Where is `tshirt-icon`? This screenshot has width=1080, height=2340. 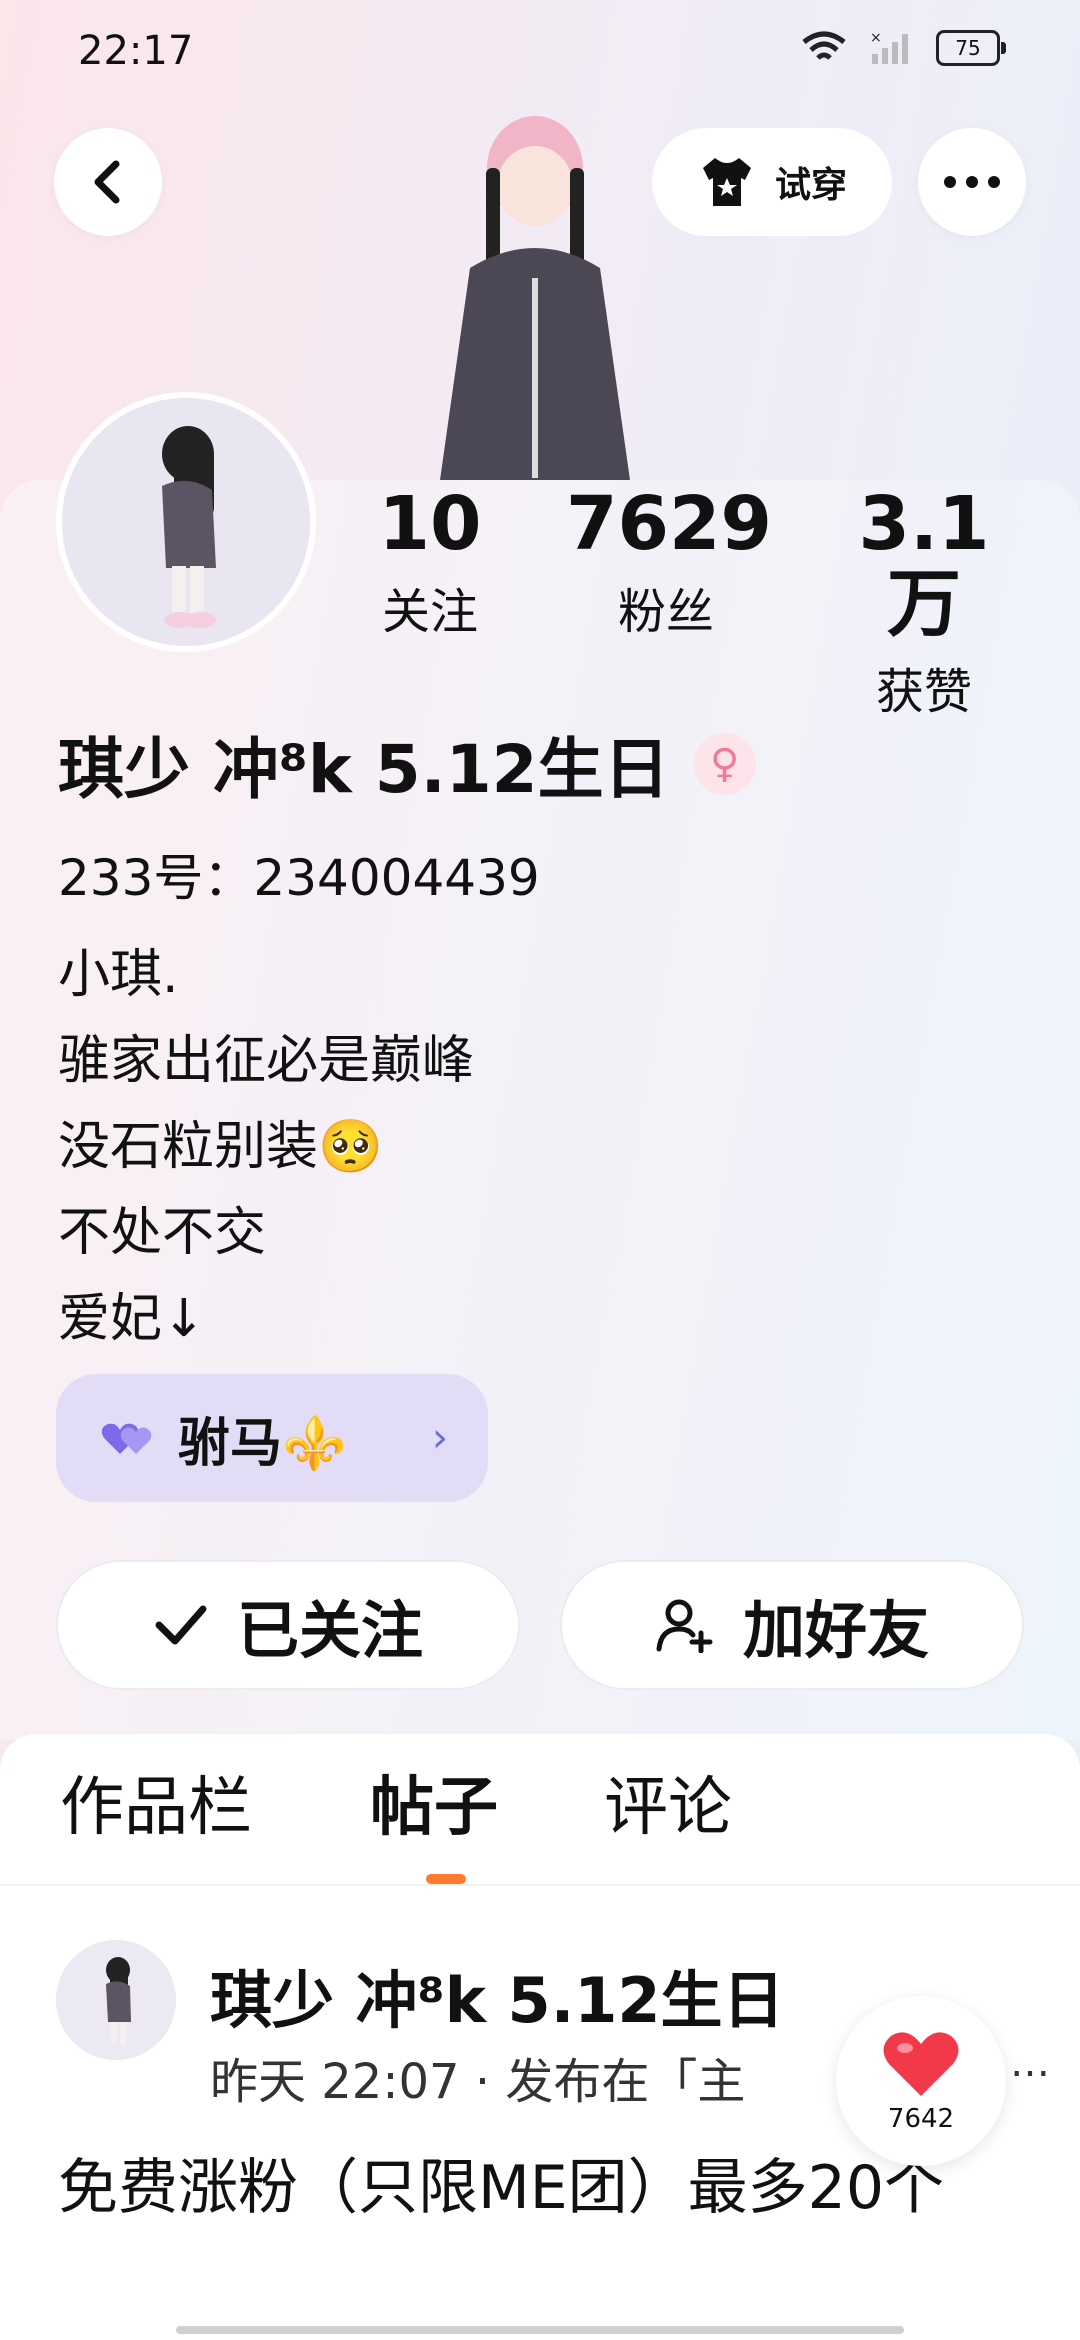
tshirt-icon is located at coordinates (726, 182).